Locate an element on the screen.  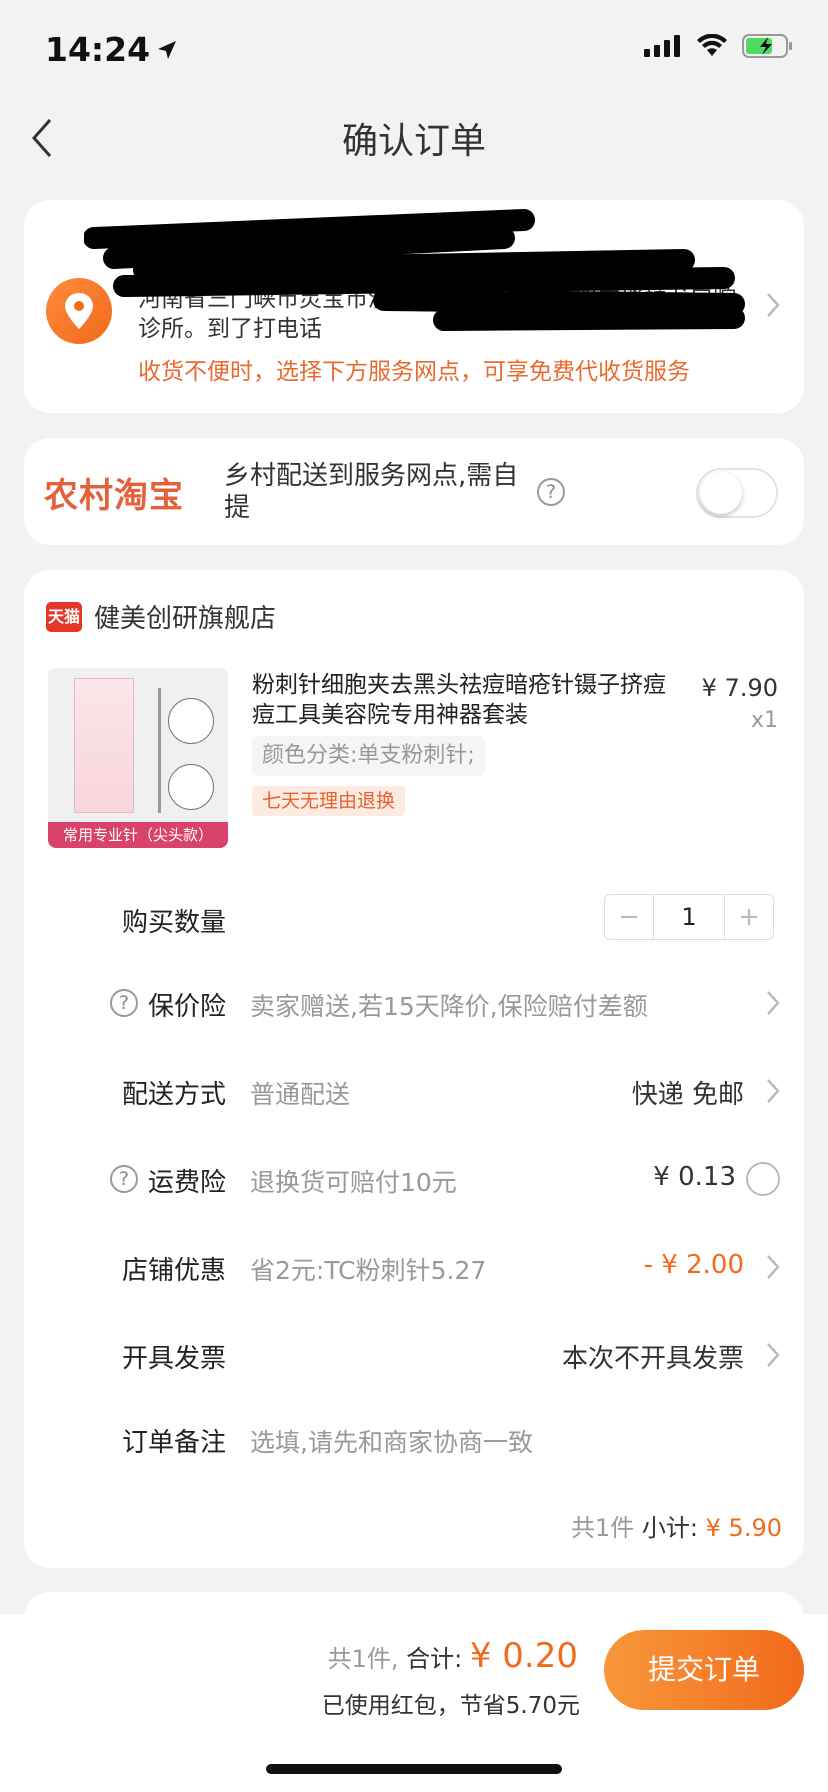
location-arrow-icon is located at coordinates (167, 49).